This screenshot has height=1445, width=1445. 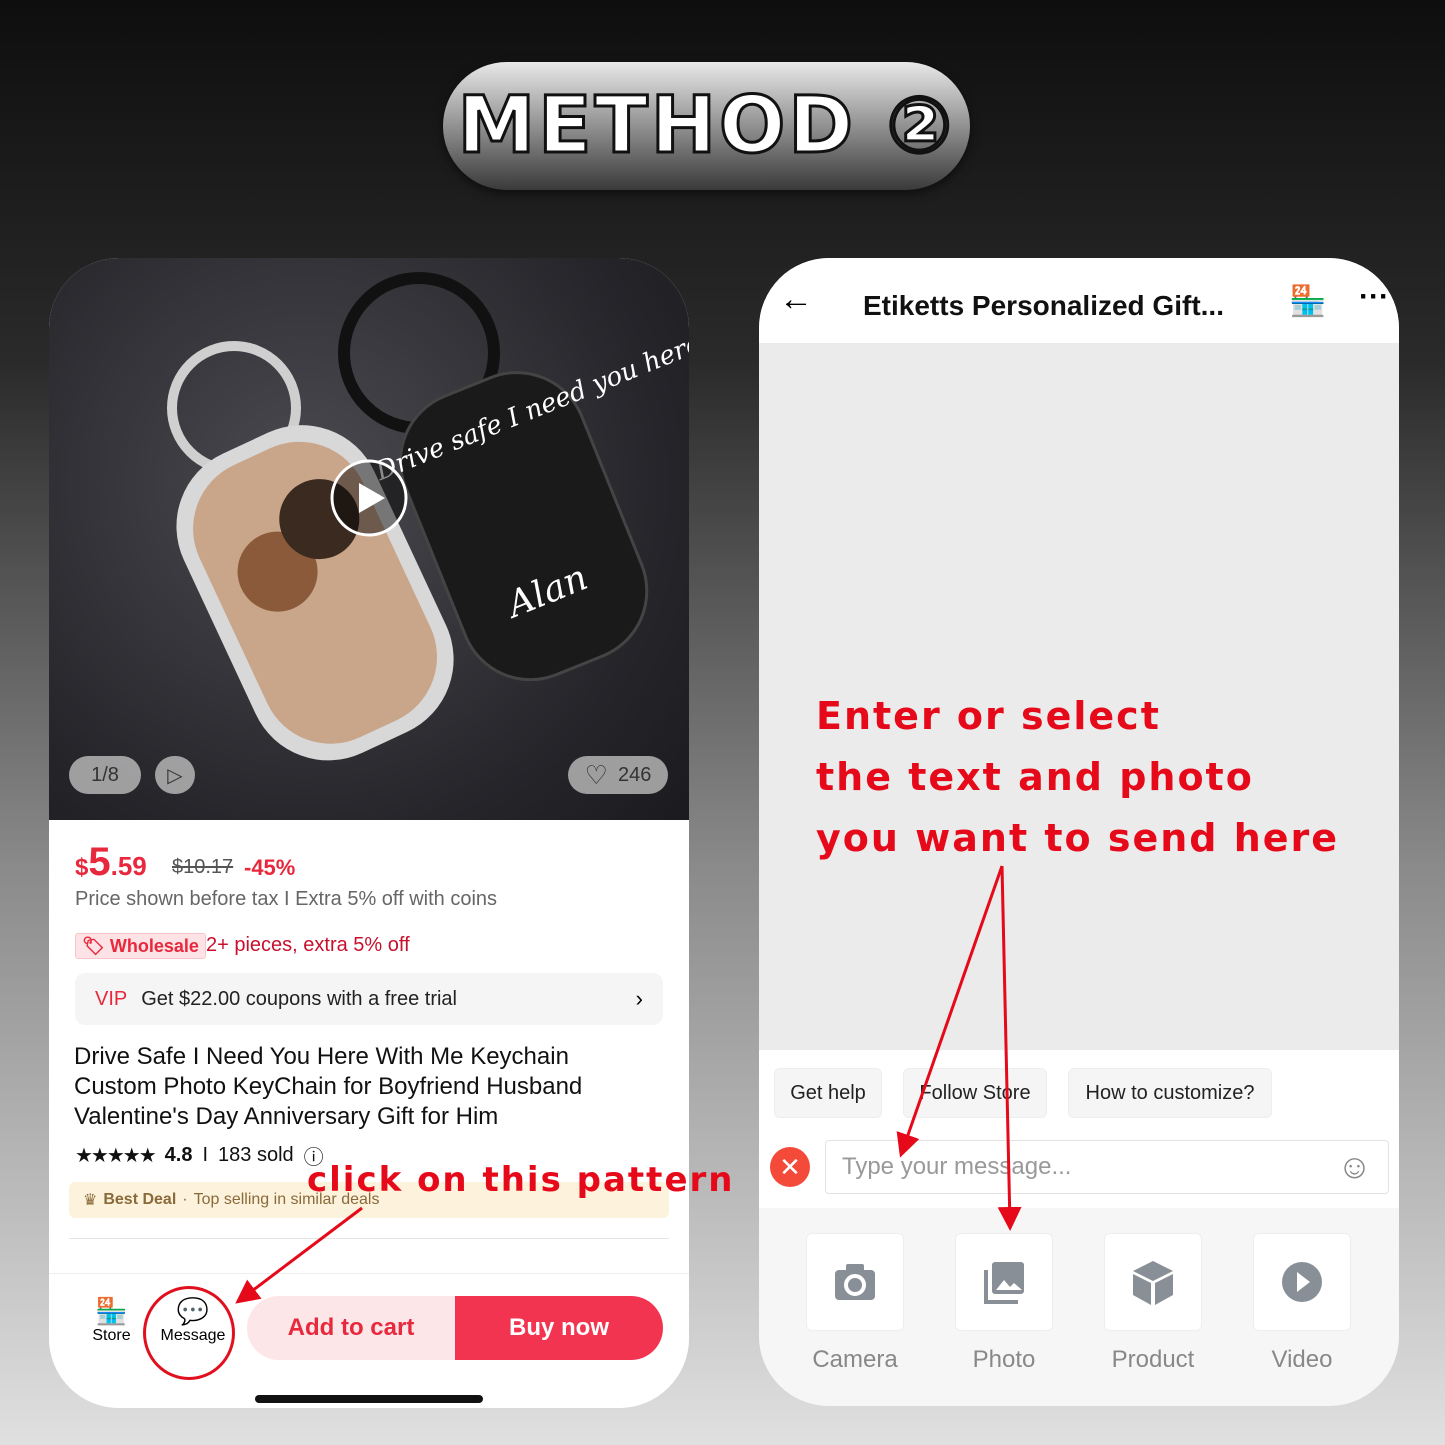 What do you see at coordinates (1354, 1167) in the screenshot?
I see `emoji-icon: ☺` at bounding box center [1354, 1167].